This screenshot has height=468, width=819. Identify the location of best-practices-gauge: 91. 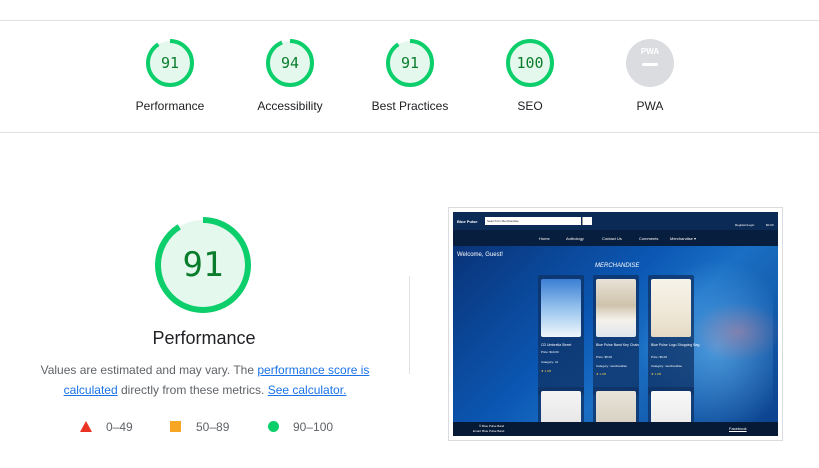
(410, 63).